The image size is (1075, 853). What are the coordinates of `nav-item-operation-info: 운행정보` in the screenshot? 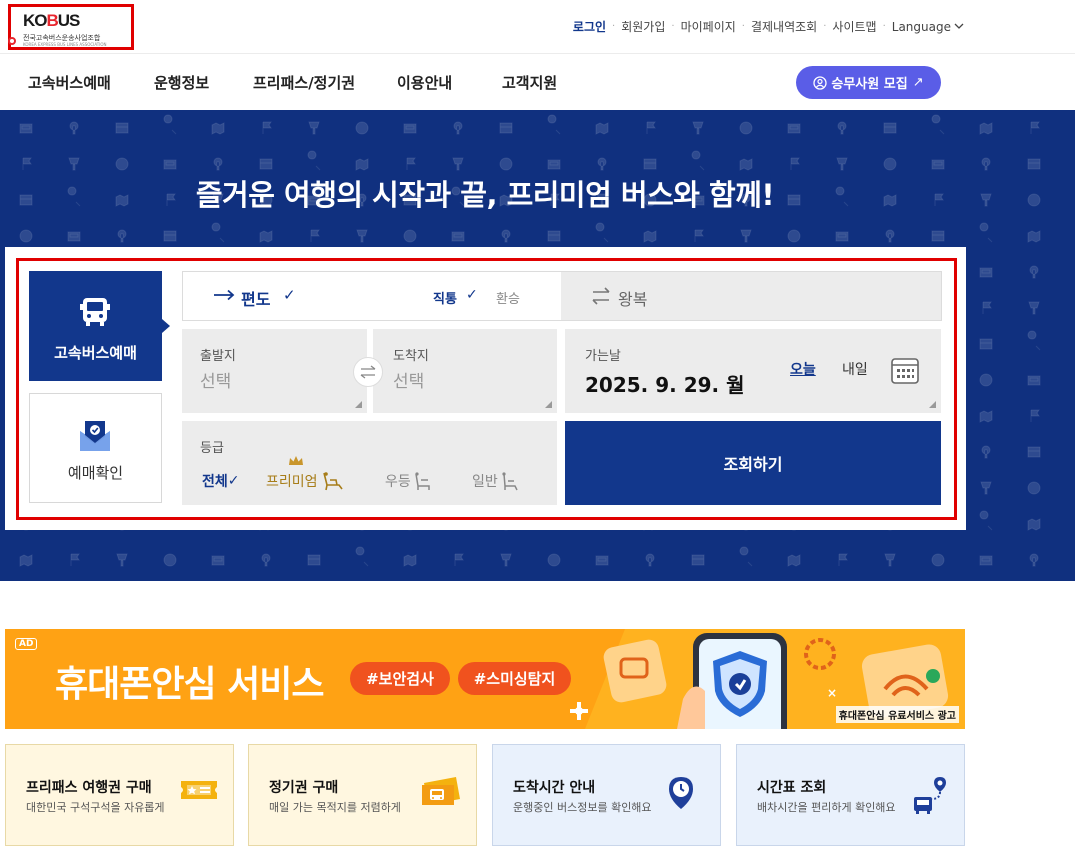 It's located at (181, 82).